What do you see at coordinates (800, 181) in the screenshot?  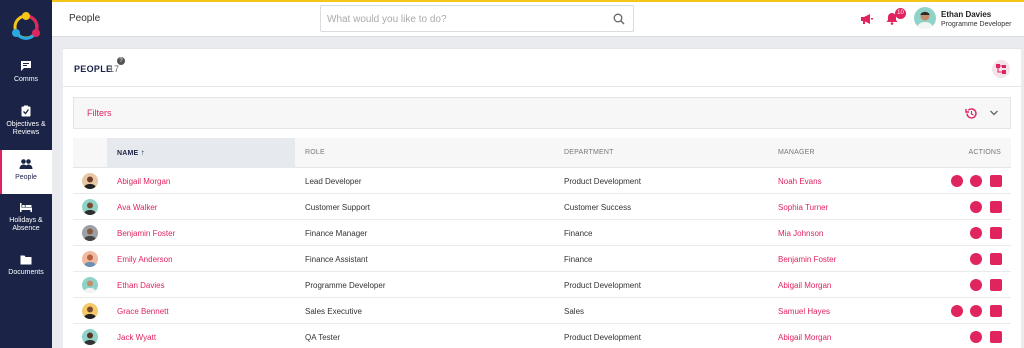 I see `person-manager: Noah Evans` at bounding box center [800, 181].